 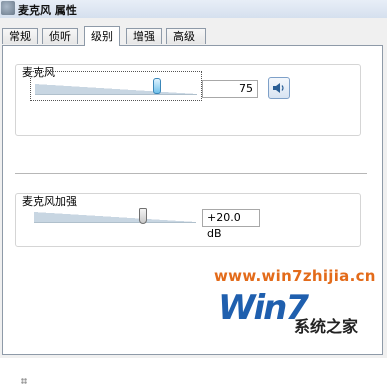 What do you see at coordinates (142, 216) in the screenshot?
I see `boost-slider-thumb` at bounding box center [142, 216].